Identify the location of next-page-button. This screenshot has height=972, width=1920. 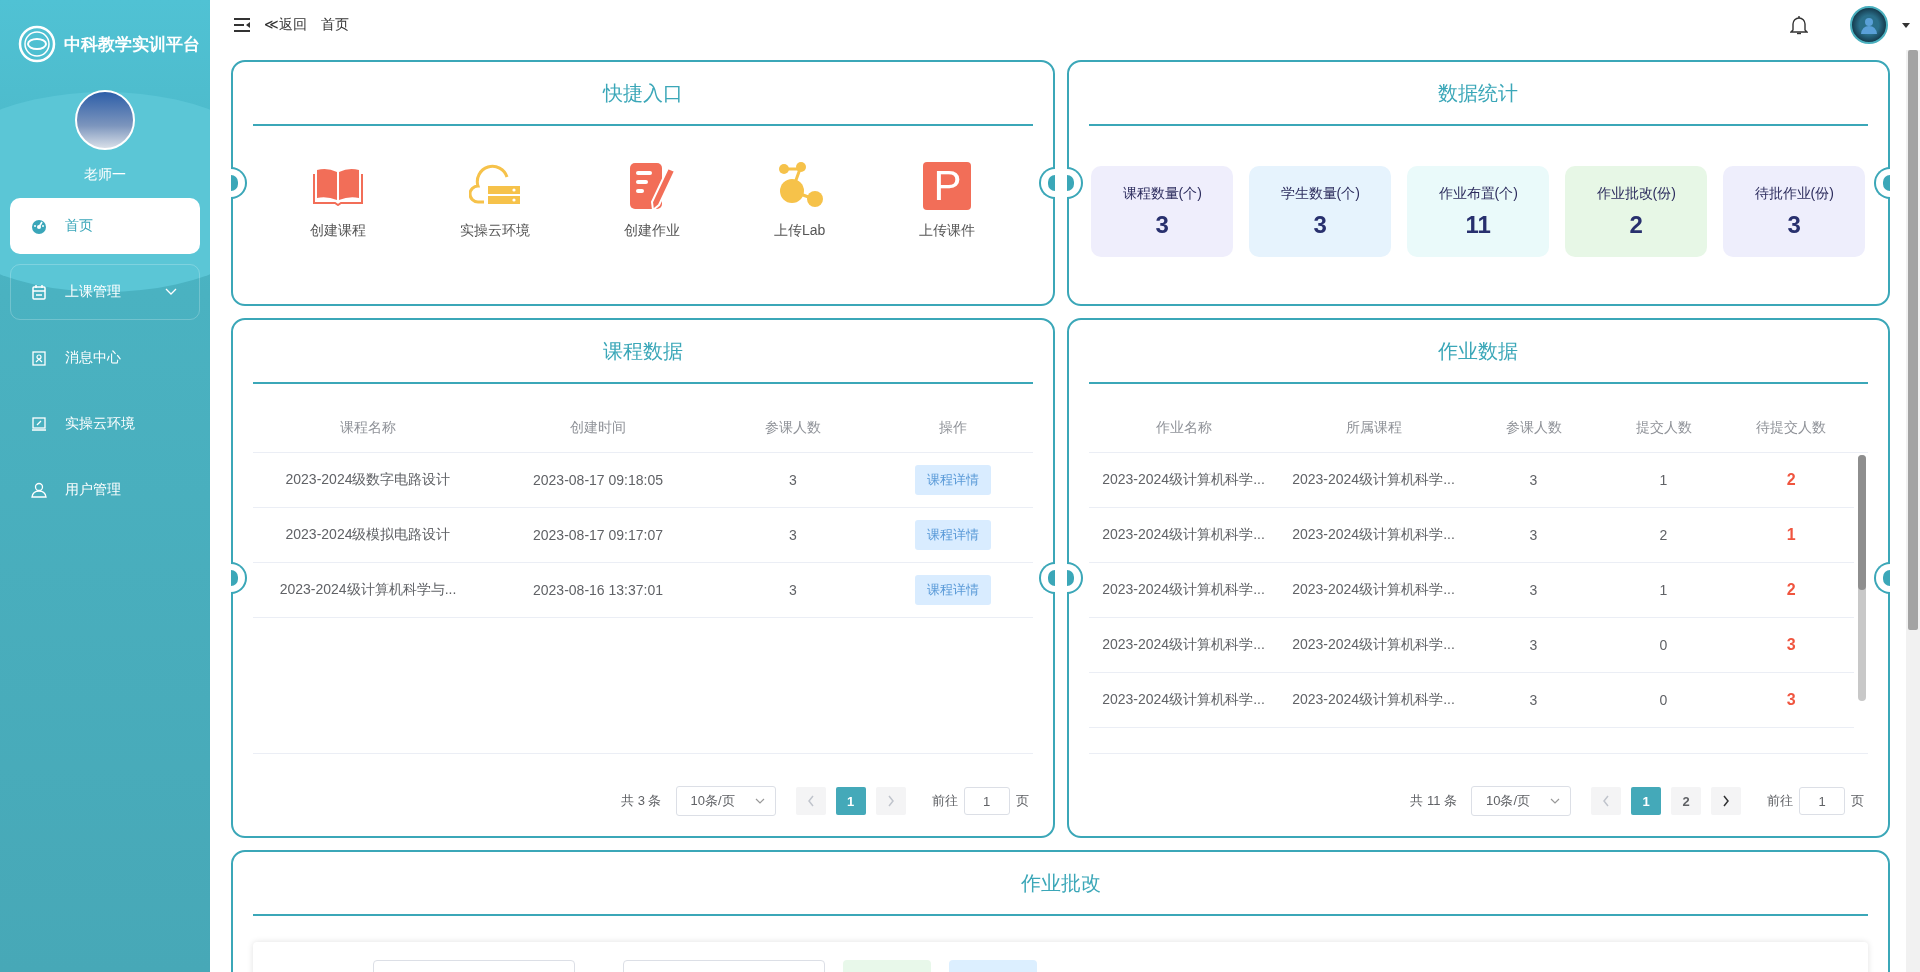
(1726, 801).